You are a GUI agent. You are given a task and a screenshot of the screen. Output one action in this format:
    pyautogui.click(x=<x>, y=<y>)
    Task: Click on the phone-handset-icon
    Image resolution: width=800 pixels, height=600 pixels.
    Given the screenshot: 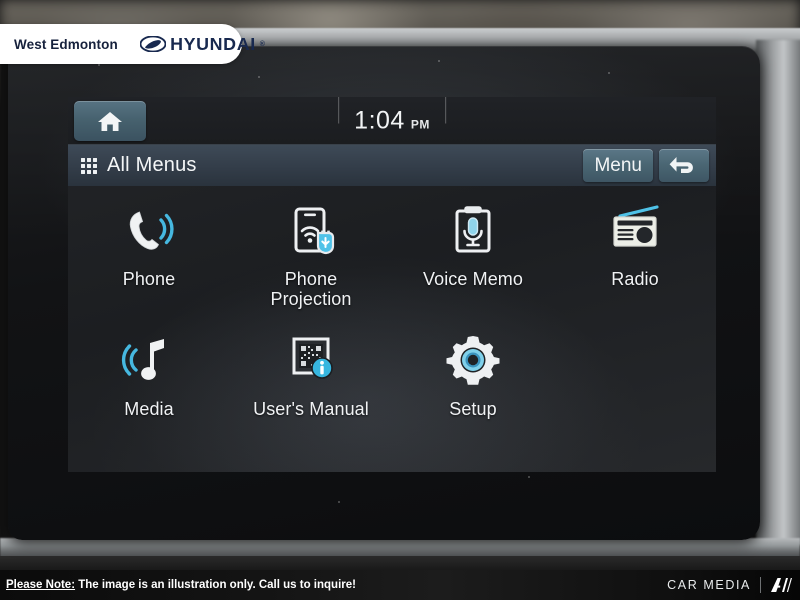 What is the action you would take?
    pyautogui.click(x=149, y=227)
    